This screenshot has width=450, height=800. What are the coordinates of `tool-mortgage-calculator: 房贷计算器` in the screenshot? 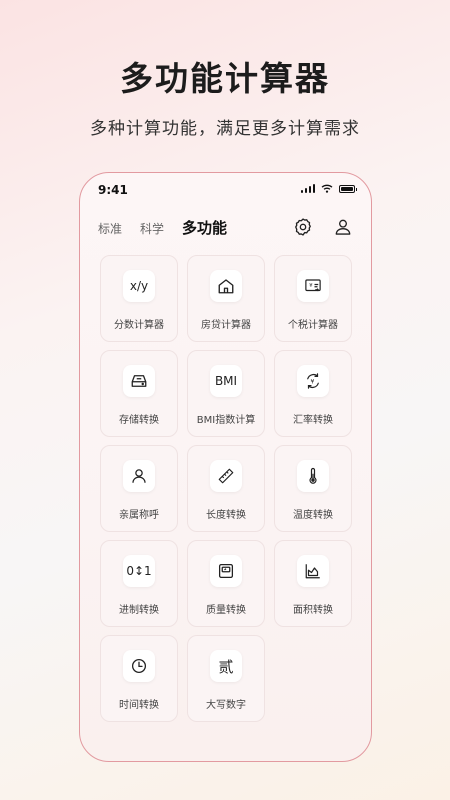 It's located at (226, 298).